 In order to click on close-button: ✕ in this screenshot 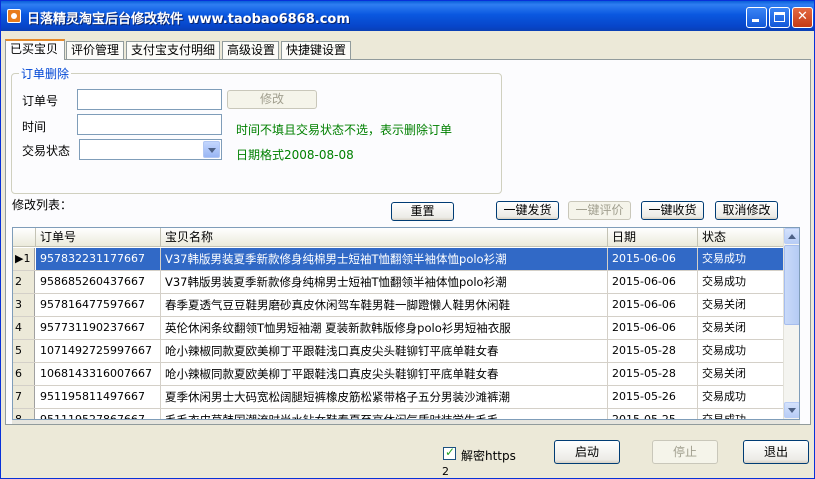, I will do `click(802, 17)`.